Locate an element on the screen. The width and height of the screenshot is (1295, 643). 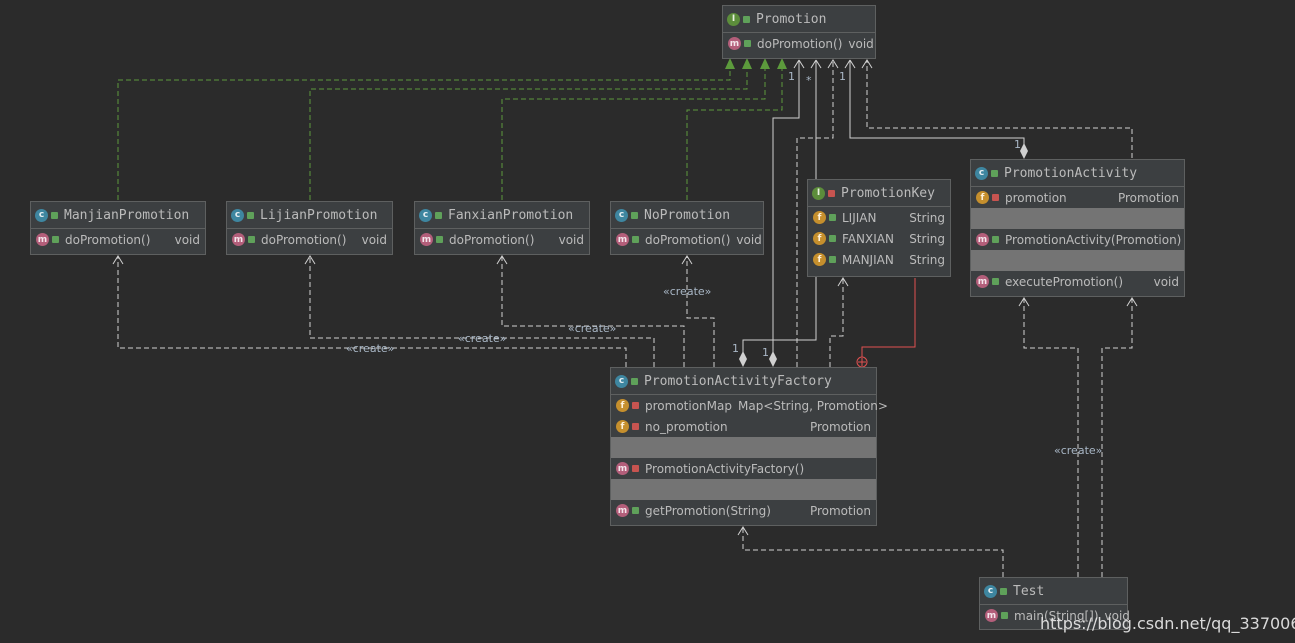
create-label-fanxian: «create» is located at coordinates (592, 328).